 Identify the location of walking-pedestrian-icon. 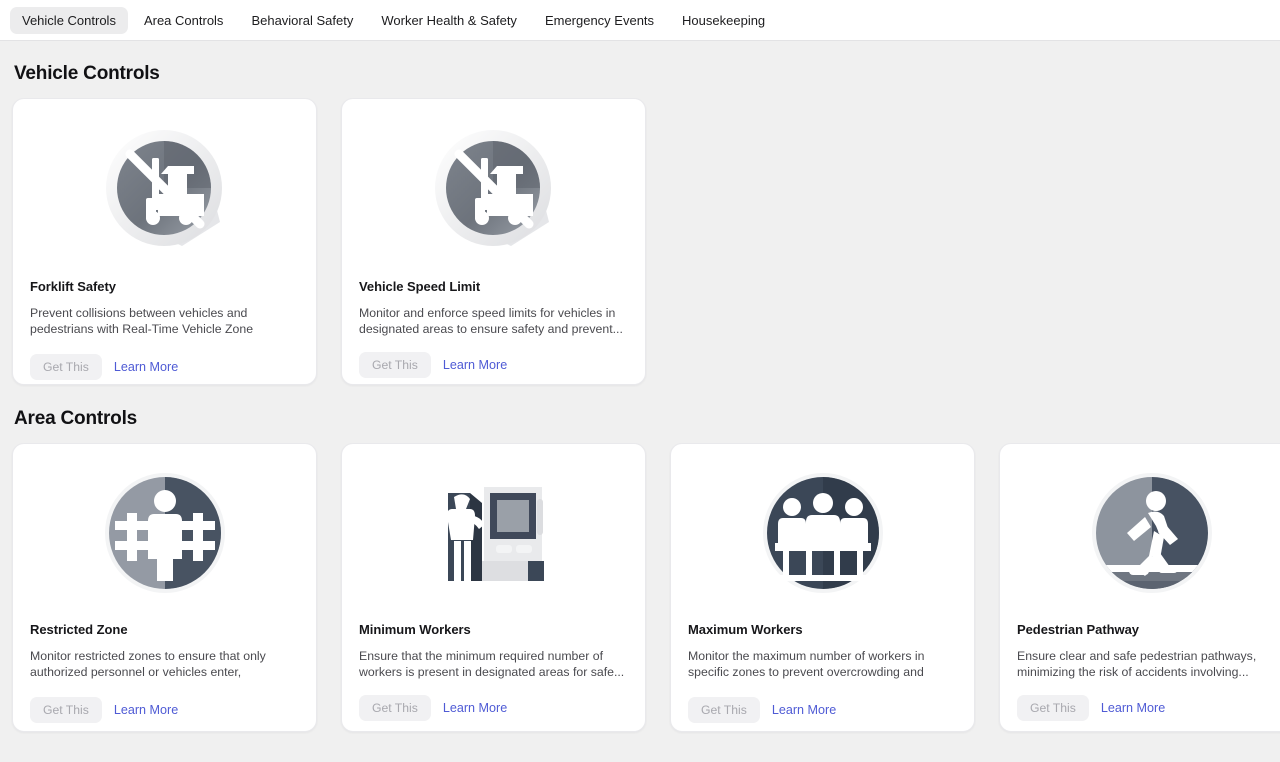
(1151, 533).